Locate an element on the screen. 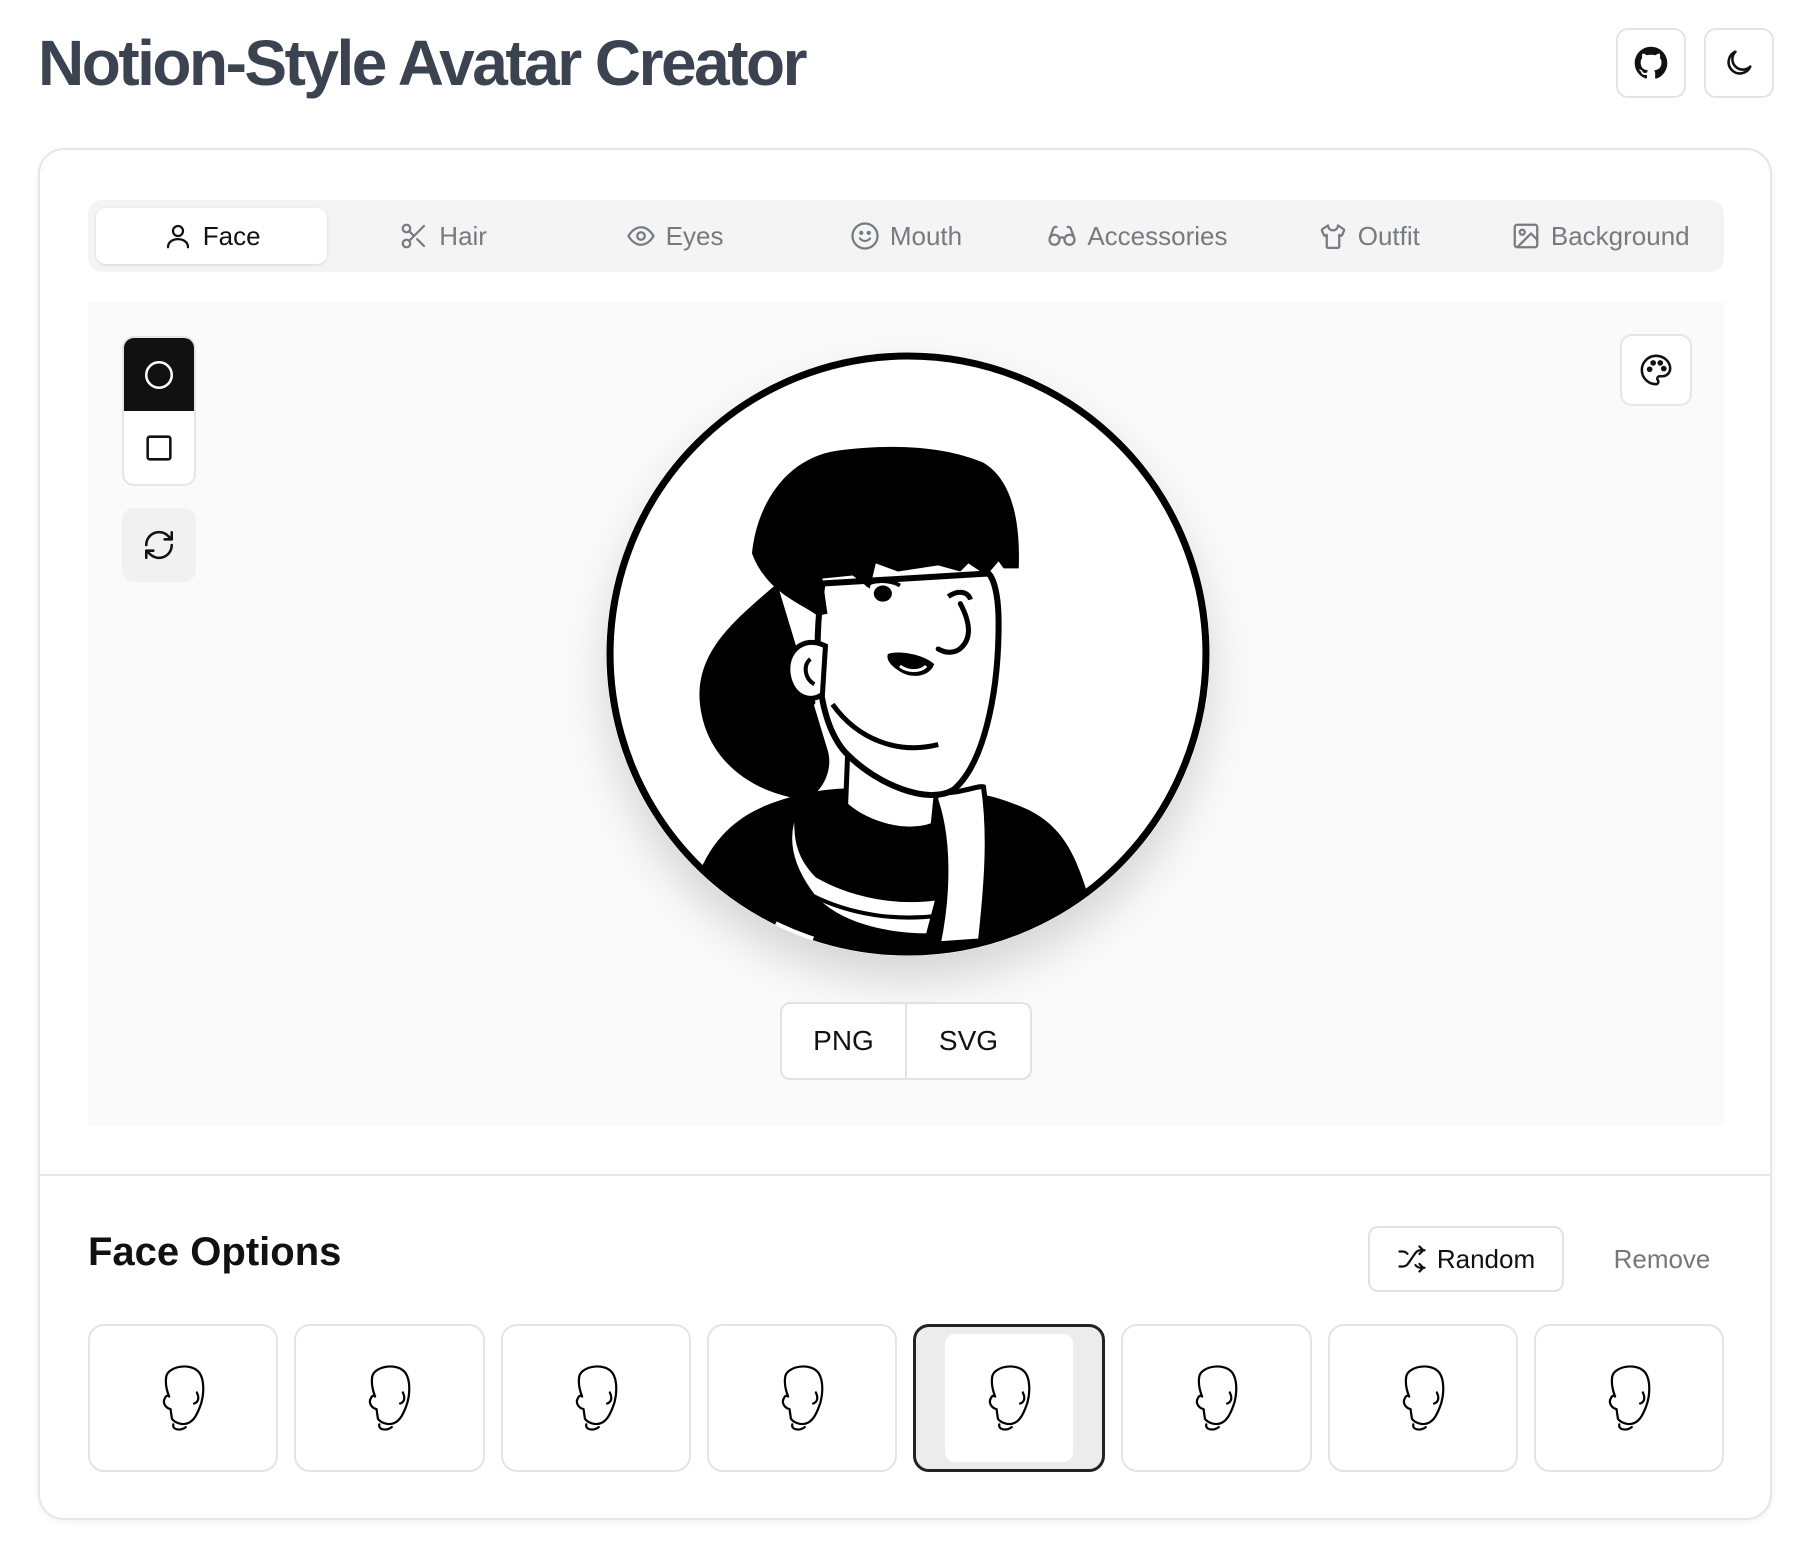 Image resolution: width=1800 pixels, height=1556 pixels. tab-label: Background is located at coordinates (1620, 235).